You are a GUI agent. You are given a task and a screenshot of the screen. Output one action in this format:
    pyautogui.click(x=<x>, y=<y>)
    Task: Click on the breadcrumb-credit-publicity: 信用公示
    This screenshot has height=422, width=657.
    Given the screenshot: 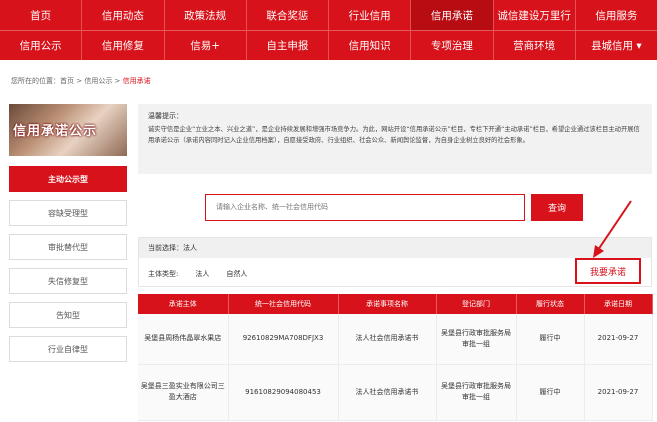 What is the action you would take?
    pyautogui.click(x=98, y=81)
    